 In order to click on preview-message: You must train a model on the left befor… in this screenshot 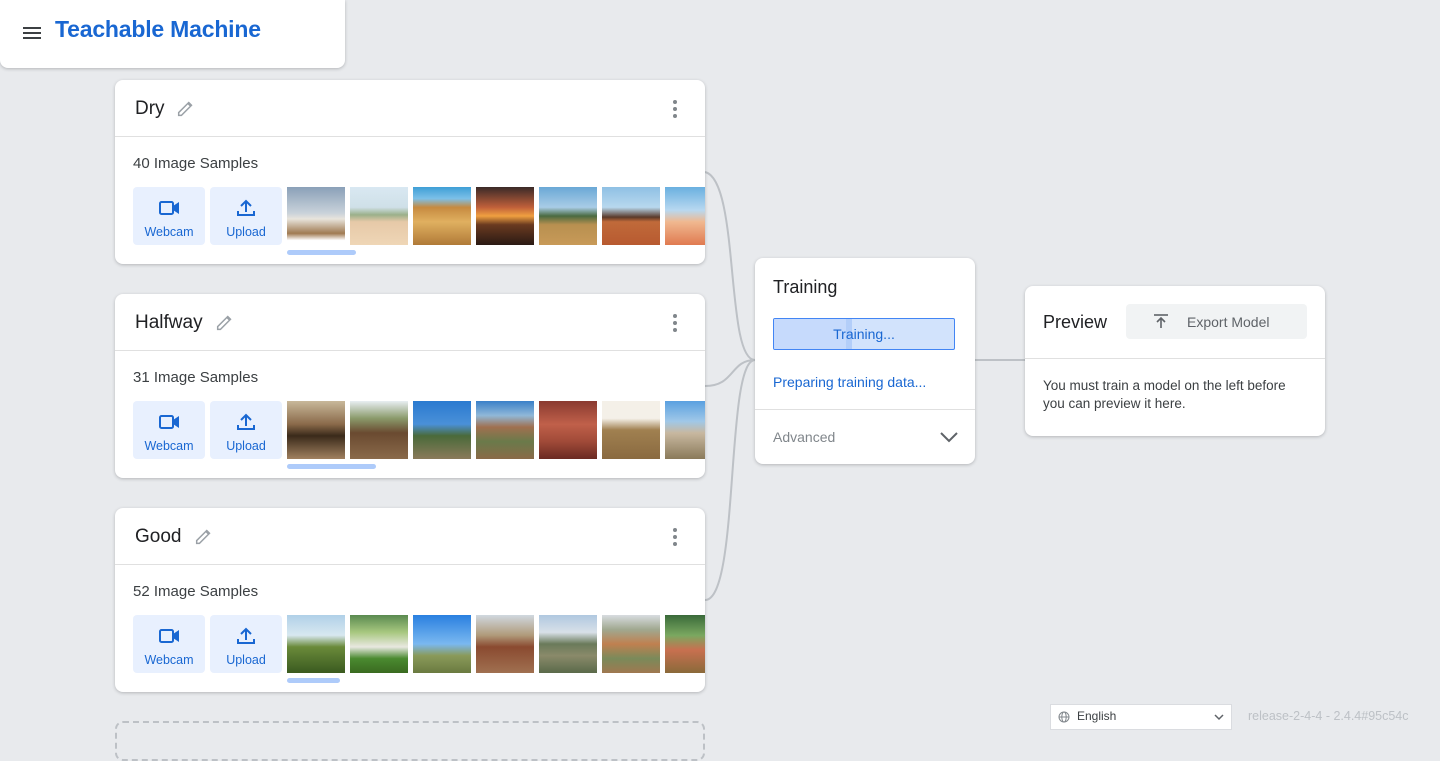, I will do `click(1164, 394)`.